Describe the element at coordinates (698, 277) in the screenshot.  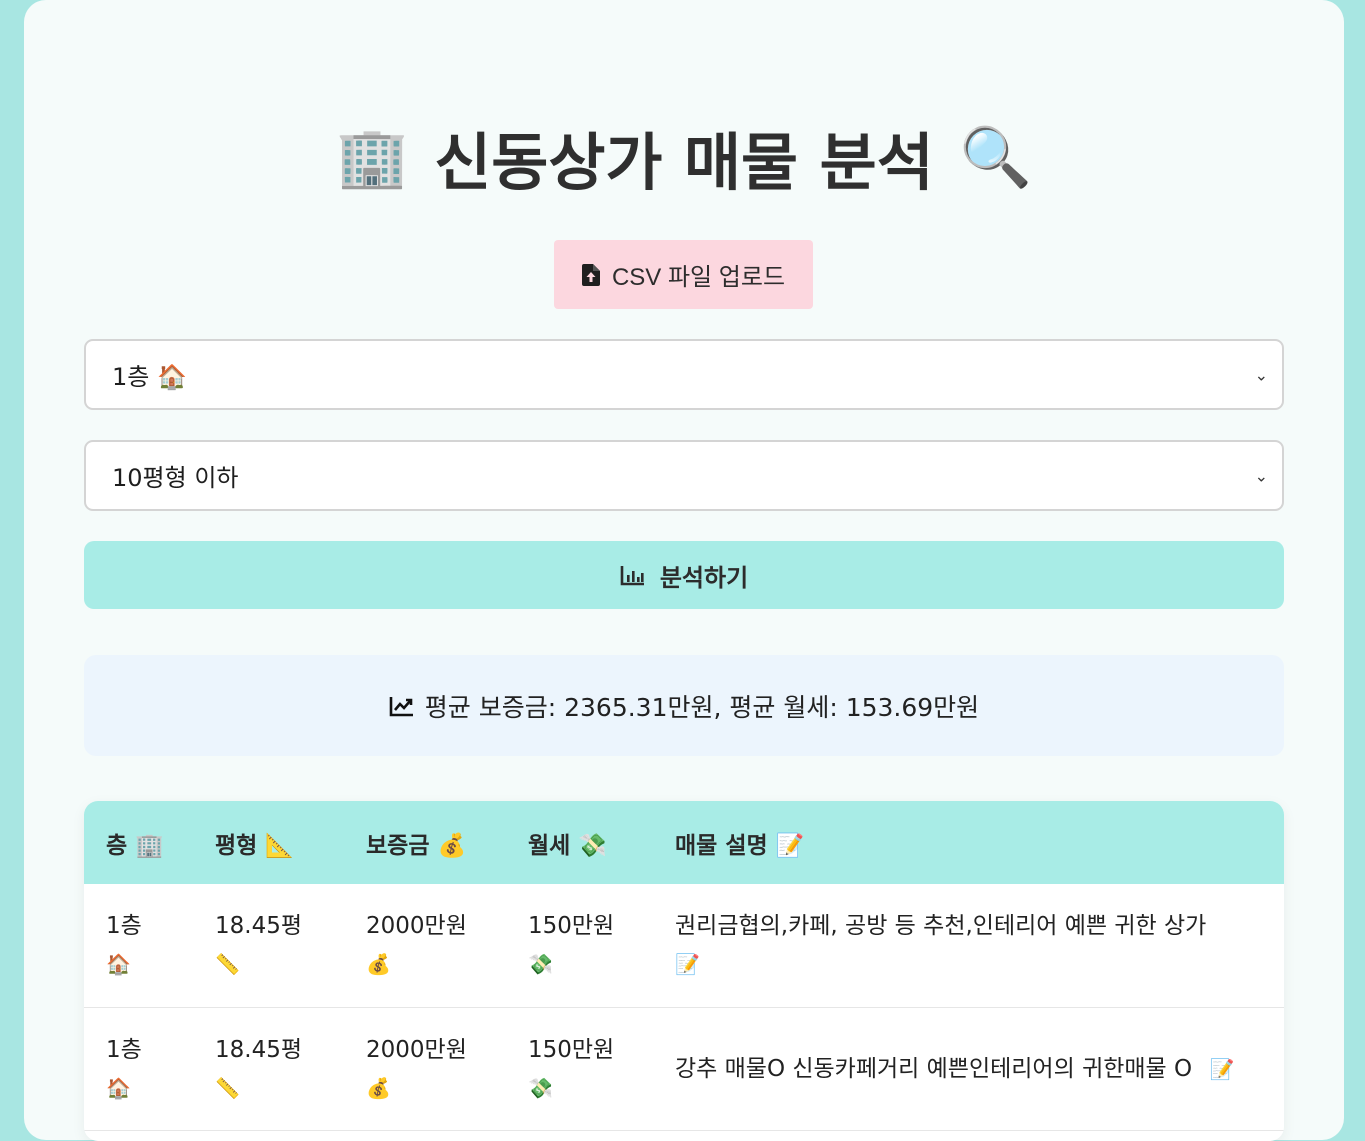
I see `csv-upload-label: CSV 파일 업로드` at that location.